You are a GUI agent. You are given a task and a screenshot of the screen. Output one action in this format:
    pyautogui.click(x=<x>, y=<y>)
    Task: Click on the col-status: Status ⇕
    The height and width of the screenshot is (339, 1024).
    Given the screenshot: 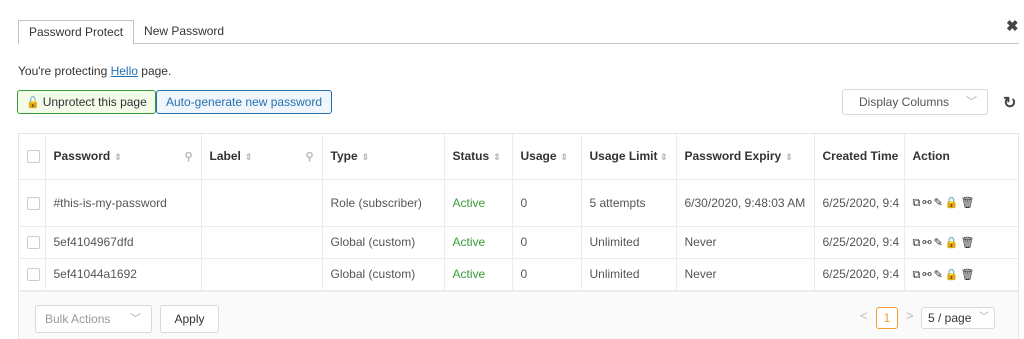 What is the action you would take?
    pyautogui.click(x=478, y=157)
    